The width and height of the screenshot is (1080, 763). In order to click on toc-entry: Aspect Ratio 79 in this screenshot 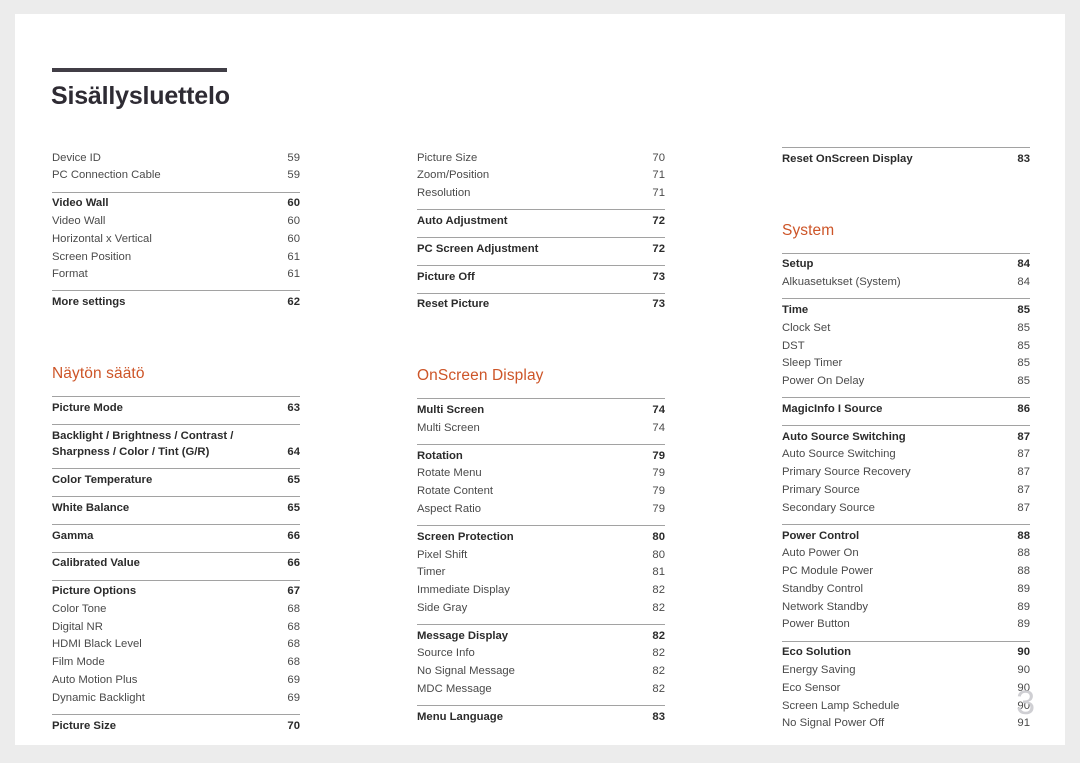, I will do `click(541, 509)`.